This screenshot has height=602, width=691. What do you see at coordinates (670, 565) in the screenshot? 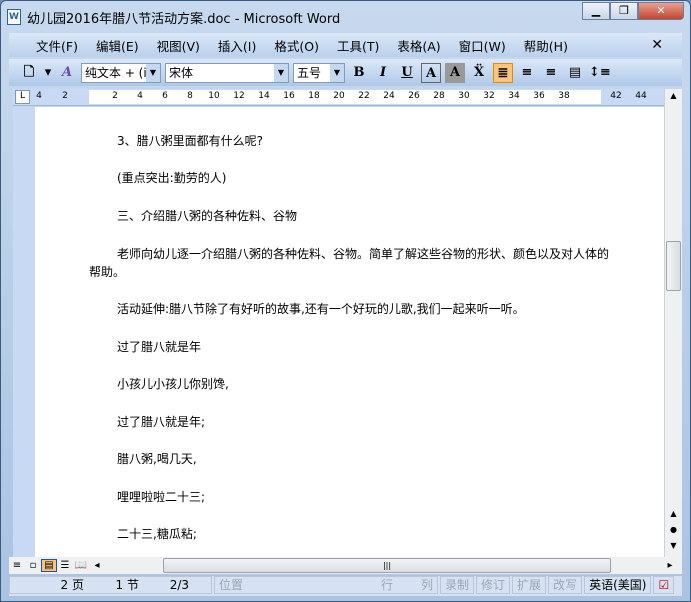
I see `scroll-right-icon: ▸` at bounding box center [670, 565].